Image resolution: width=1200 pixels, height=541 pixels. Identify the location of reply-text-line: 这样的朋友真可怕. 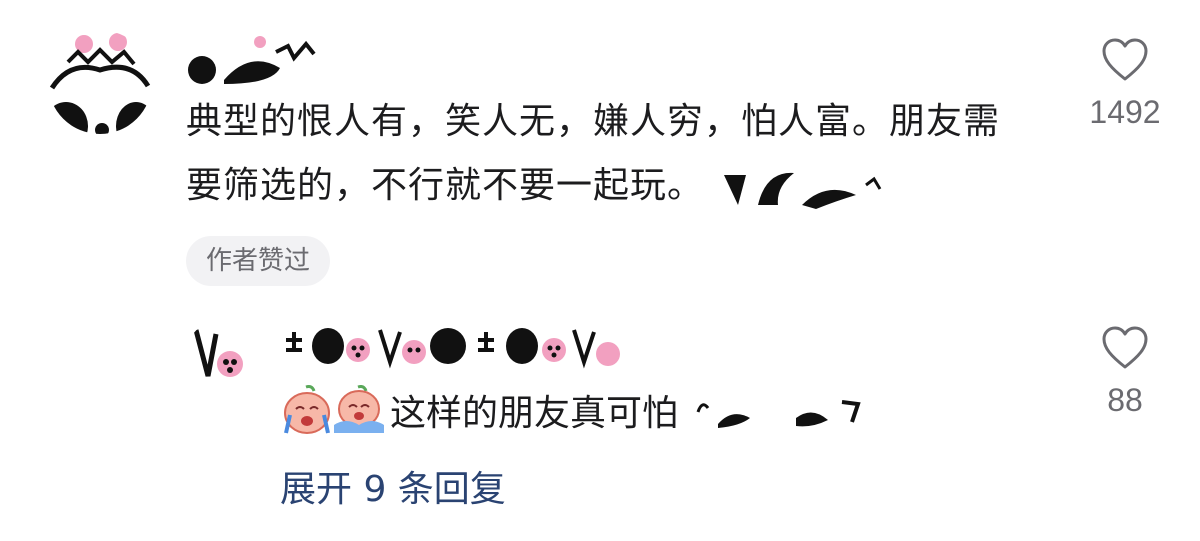
(577, 410).